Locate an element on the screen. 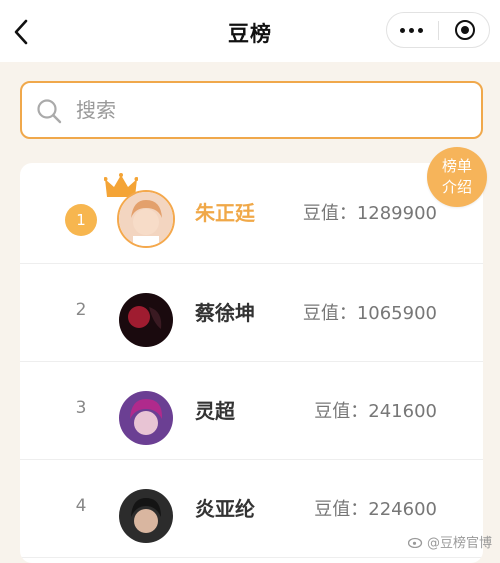 This screenshot has height=563, width=500. close-program-icon is located at coordinates (465, 30).